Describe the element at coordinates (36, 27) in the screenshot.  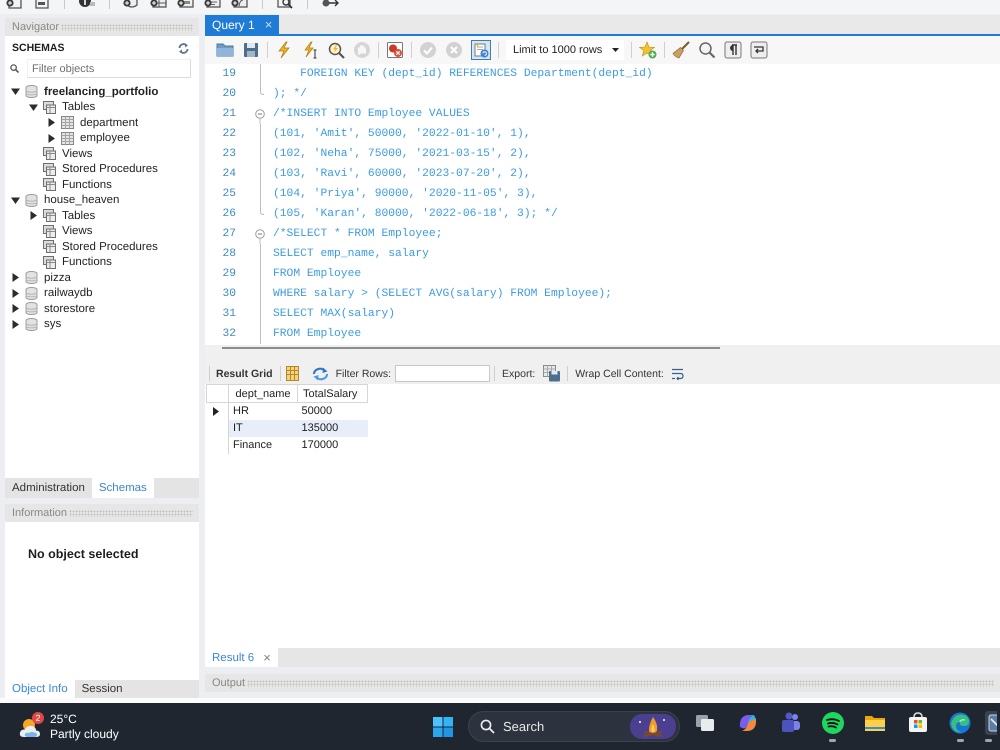
I see `panel-title: Navigator` at that location.